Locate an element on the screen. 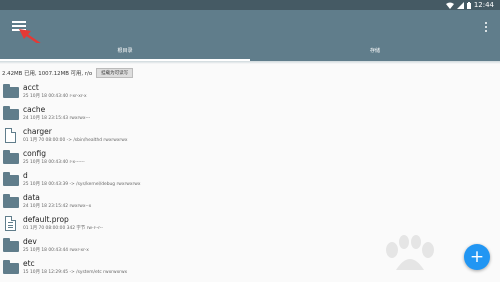  item-meta: 25 10月 18 00:43:40 r-xr-xr-x is located at coordinates (55, 96).